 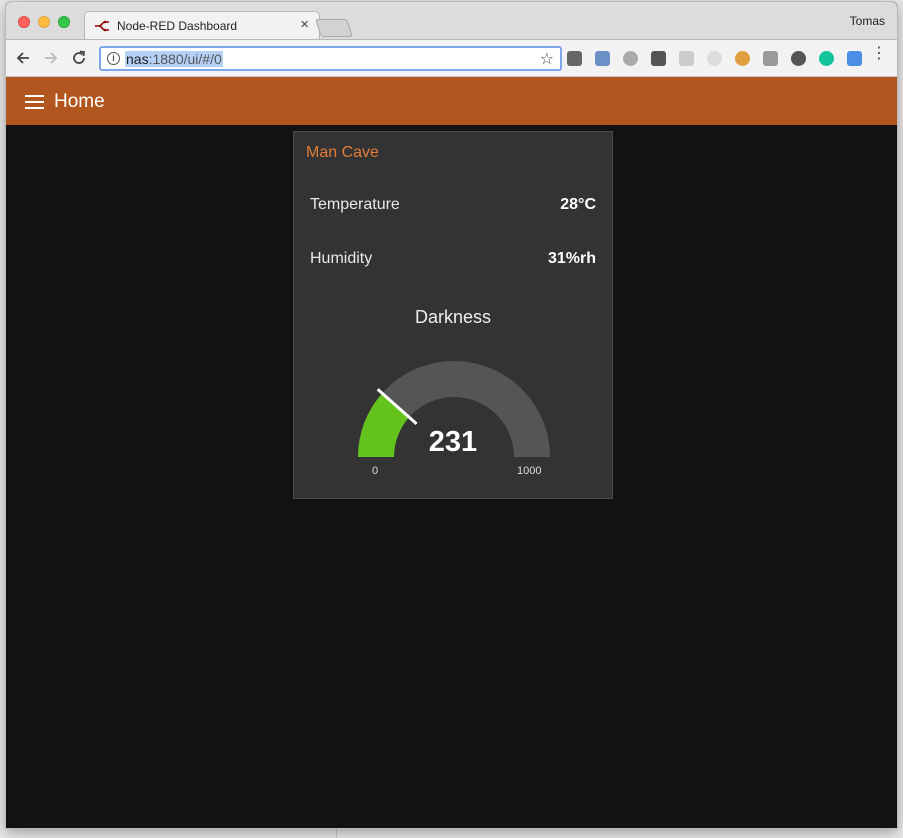 I want to click on gauge-max-label: 1000, so click(x=529, y=471).